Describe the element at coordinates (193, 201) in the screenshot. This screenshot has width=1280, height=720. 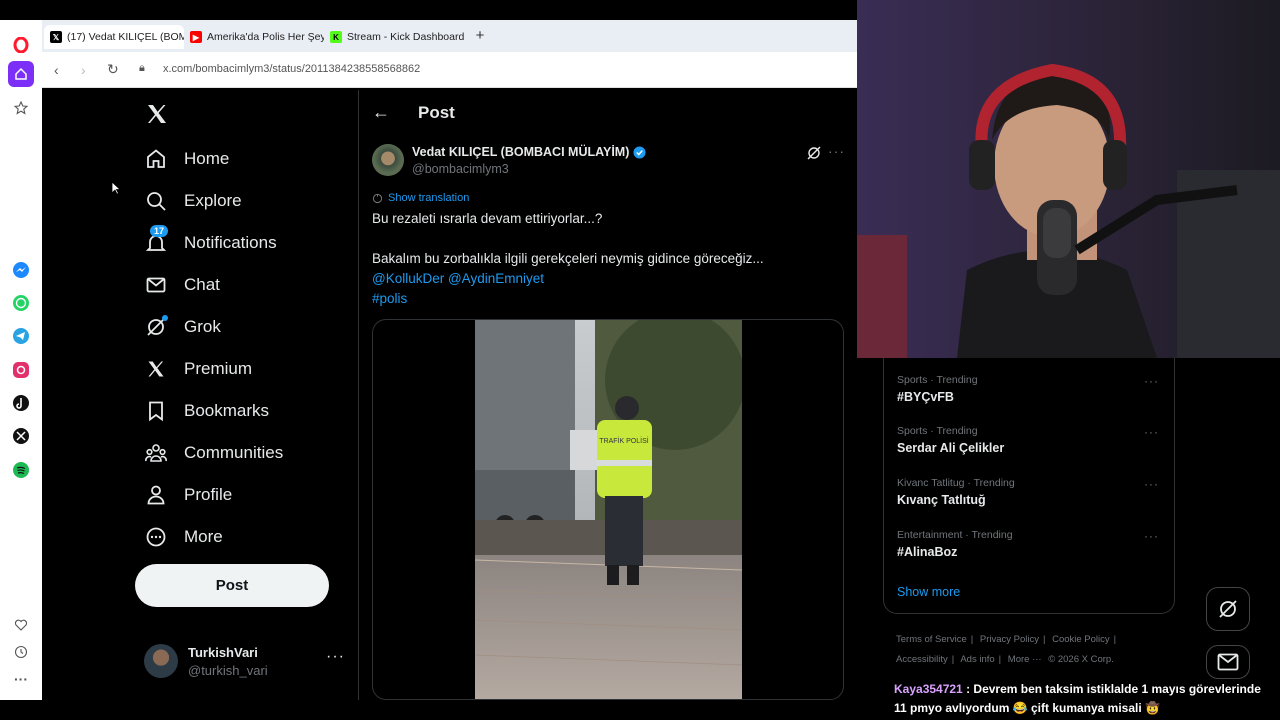
I see `nav-explore: Explore` at that location.